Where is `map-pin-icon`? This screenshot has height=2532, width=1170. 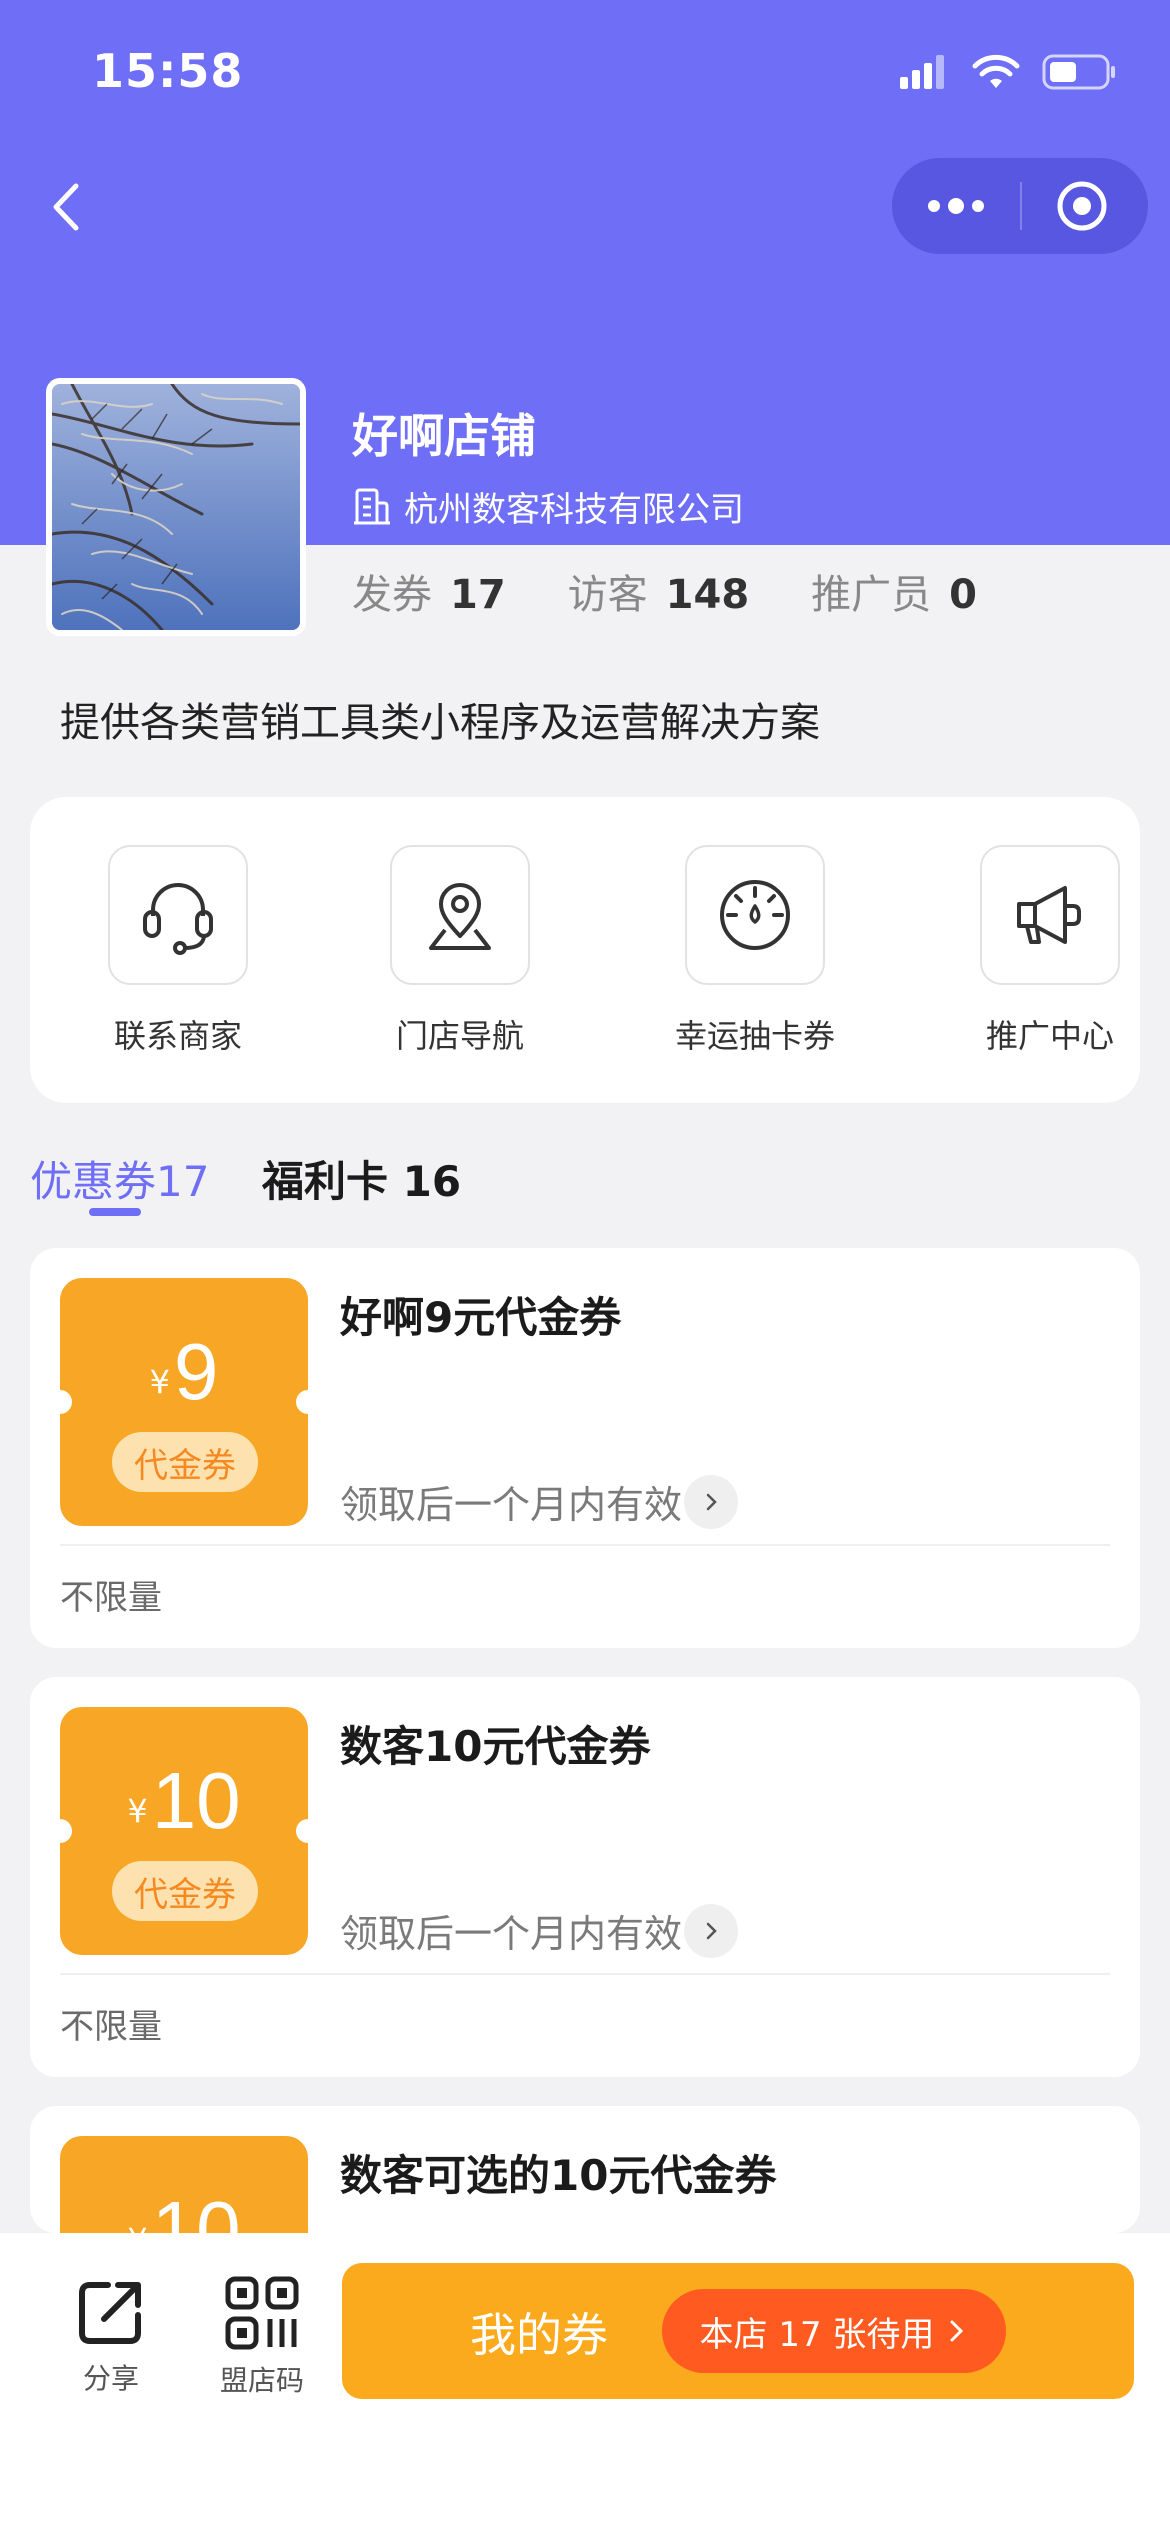 map-pin-icon is located at coordinates (460, 916).